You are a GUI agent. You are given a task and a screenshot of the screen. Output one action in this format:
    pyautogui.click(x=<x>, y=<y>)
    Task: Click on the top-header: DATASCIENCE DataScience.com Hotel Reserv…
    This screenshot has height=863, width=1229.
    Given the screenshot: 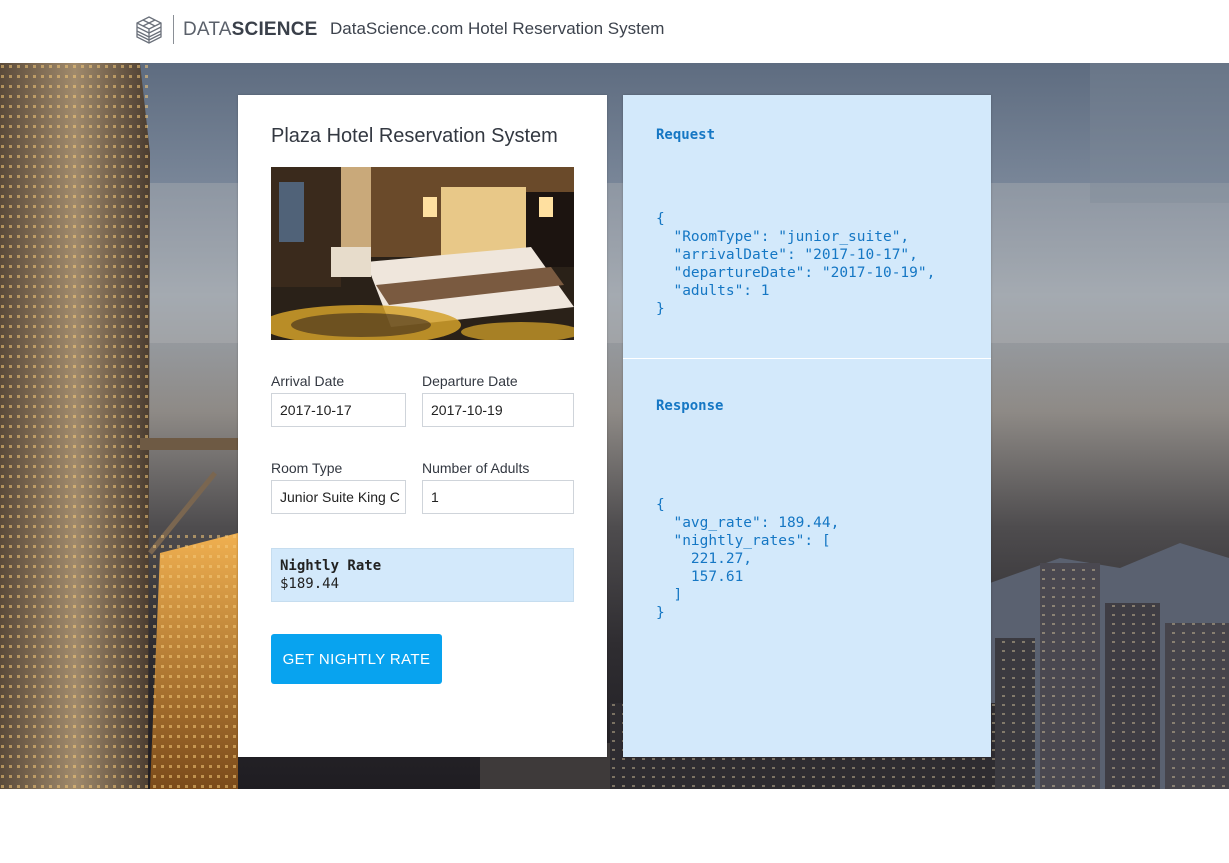 What is the action you would take?
    pyautogui.click(x=614, y=31)
    